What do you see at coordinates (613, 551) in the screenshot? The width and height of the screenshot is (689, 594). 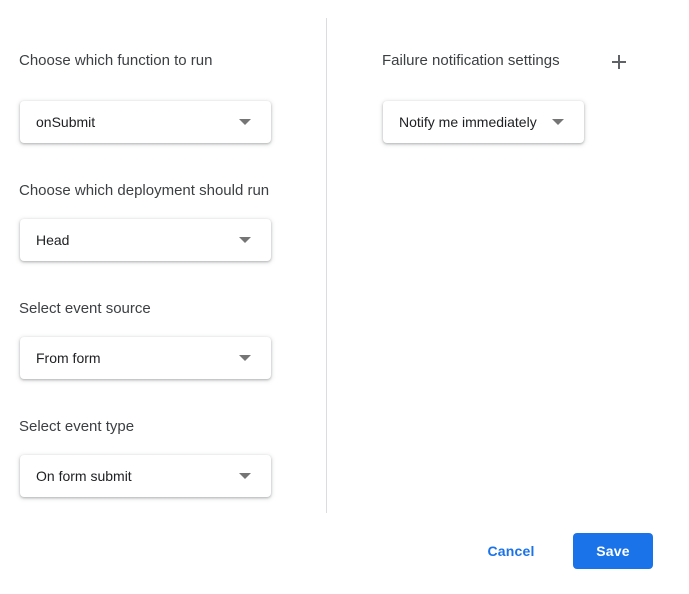 I see `save-button: Save` at bounding box center [613, 551].